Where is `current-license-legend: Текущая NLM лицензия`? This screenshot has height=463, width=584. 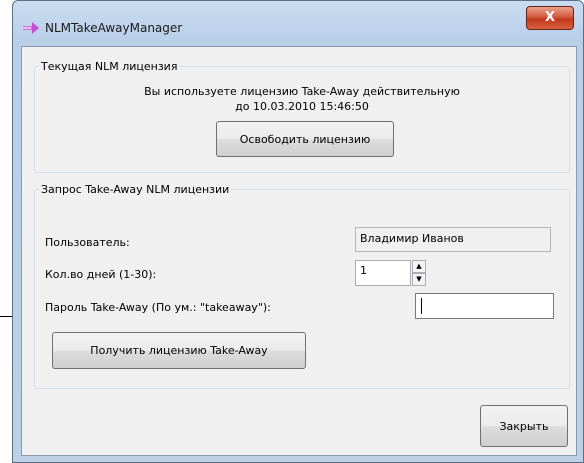 current-license-legend: Текущая NLM лицензия is located at coordinates (109, 66).